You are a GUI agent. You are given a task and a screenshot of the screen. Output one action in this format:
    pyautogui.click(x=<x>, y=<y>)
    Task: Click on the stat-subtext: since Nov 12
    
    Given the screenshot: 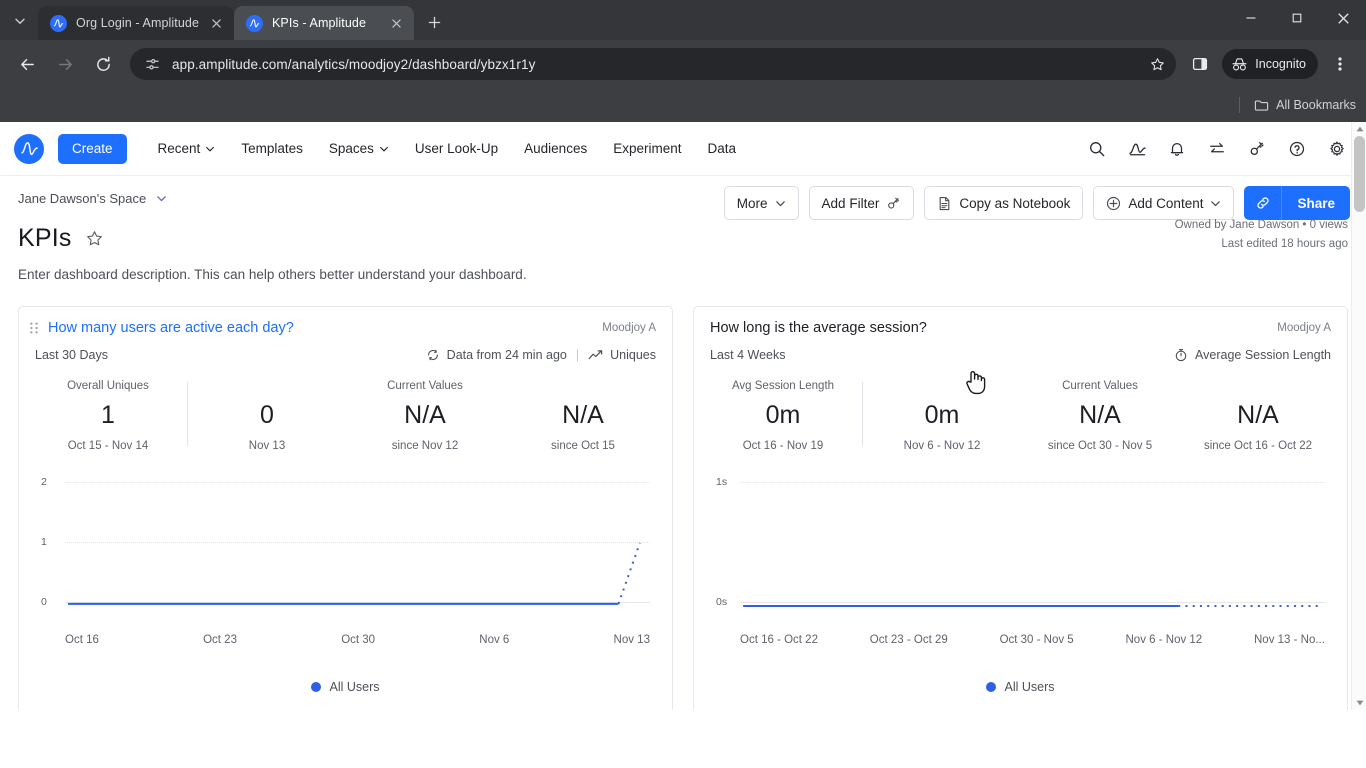 What is the action you would take?
    pyautogui.click(x=425, y=446)
    